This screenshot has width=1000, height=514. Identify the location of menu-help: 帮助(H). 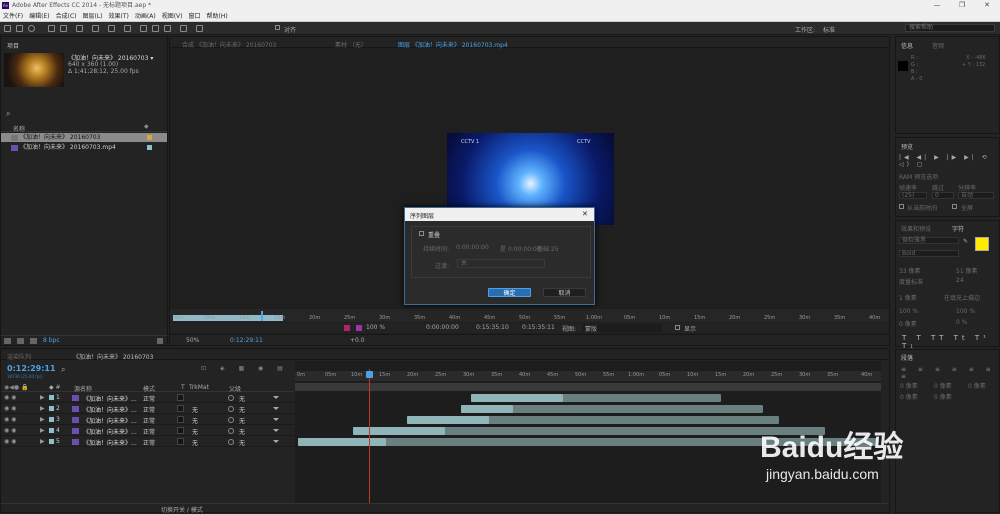
(217, 16).